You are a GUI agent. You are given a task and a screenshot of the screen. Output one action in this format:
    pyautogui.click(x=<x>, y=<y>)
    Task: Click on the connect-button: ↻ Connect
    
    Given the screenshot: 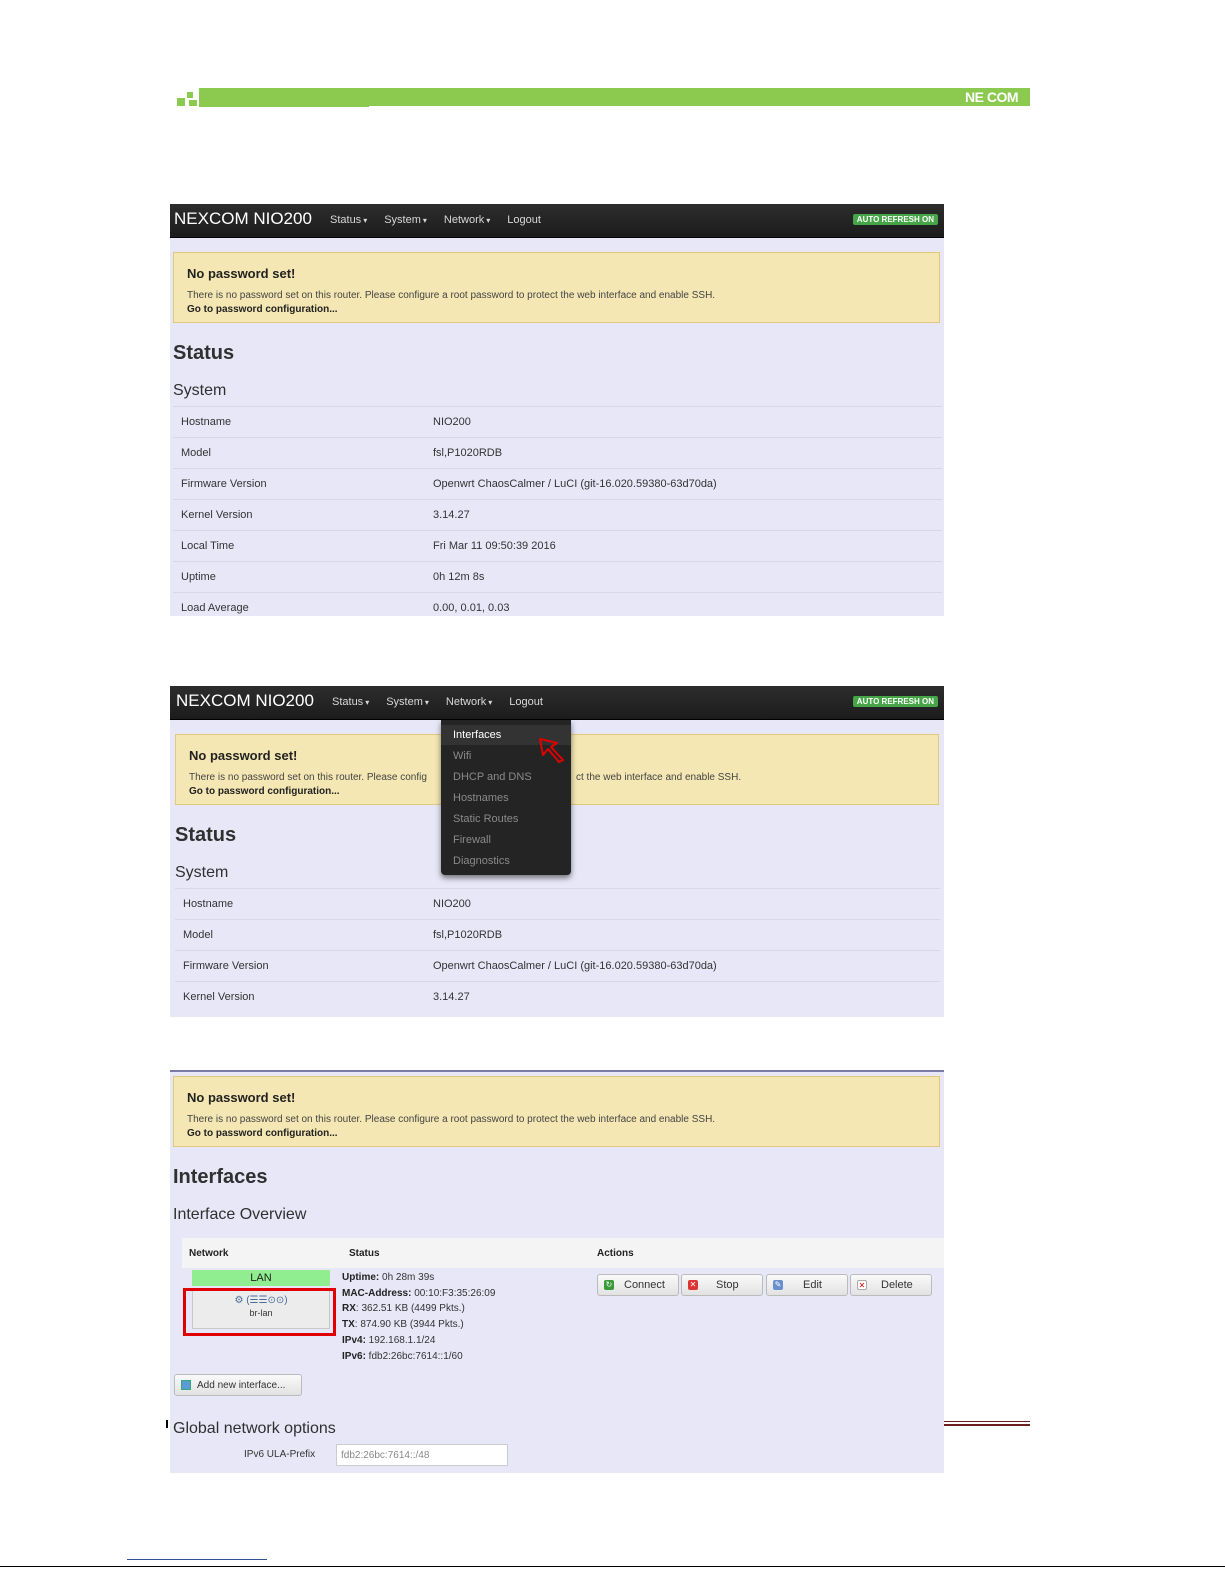 What is the action you would take?
    pyautogui.click(x=638, y=1285)
    